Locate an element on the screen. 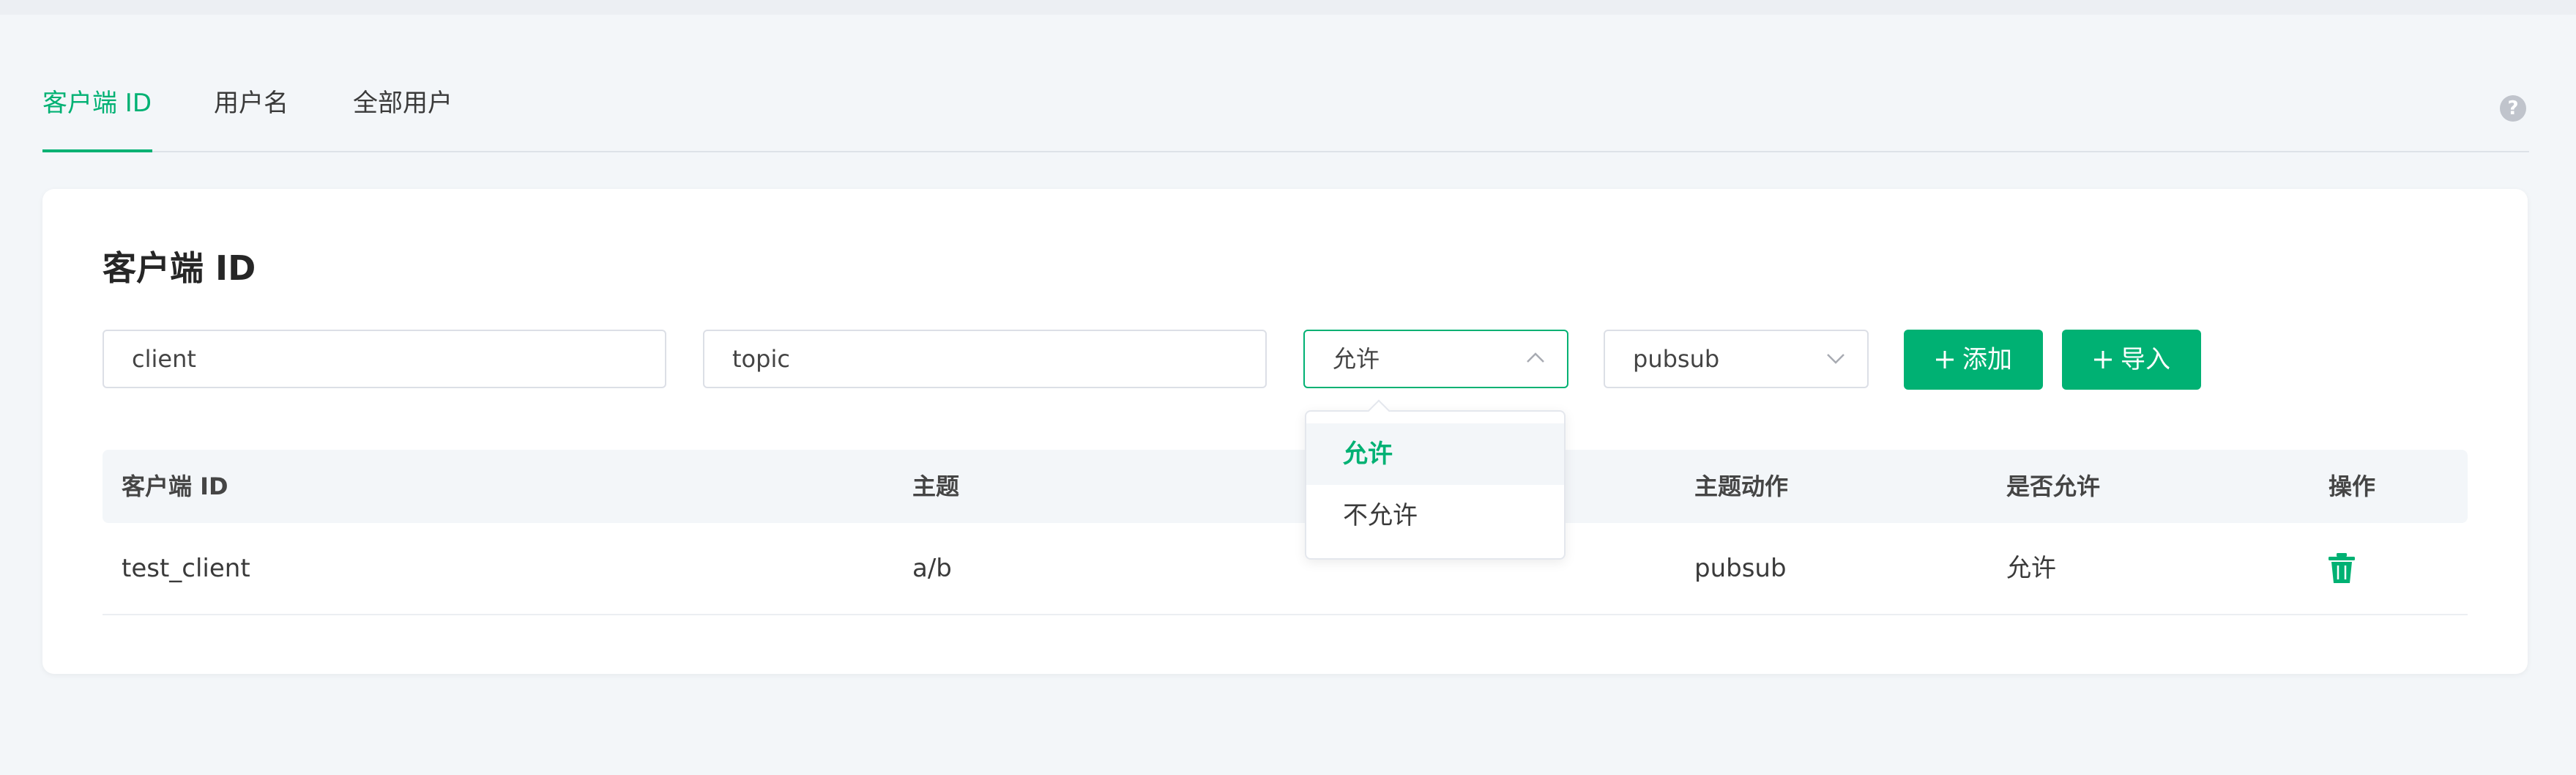  card-title: 客户端 ID is located at coordinates (179, 268).